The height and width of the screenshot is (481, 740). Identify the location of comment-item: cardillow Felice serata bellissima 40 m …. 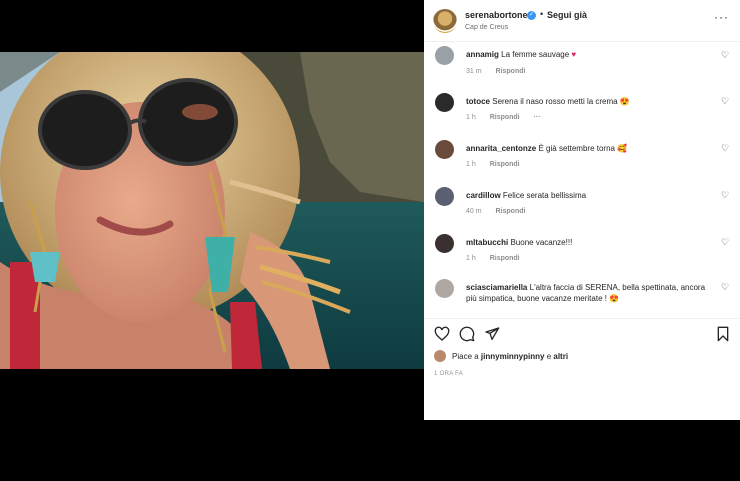
(582, 208).